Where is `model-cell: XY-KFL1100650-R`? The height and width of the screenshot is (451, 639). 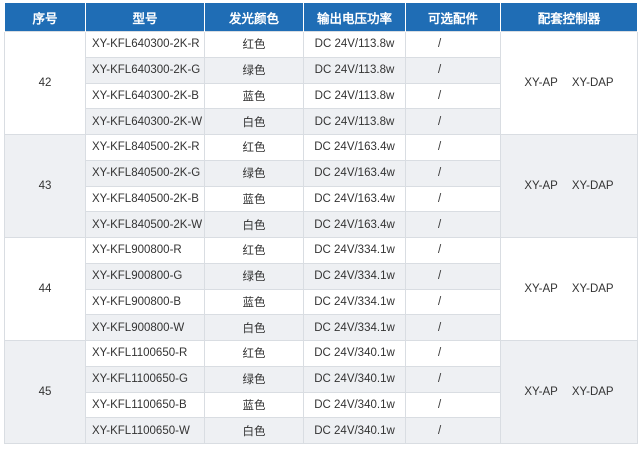
model-cell: XY-KFL1100650-R is located at coordinates (145, 353).